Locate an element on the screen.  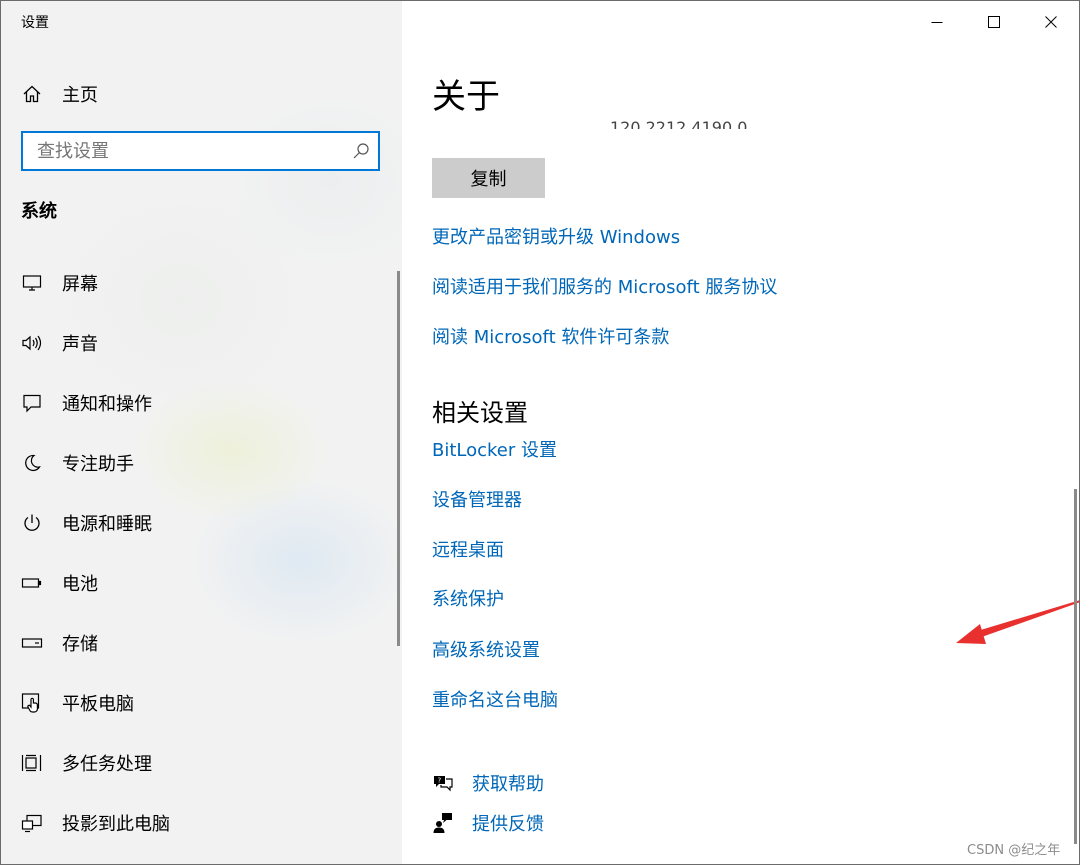
remote-desktop-link: 远程桌面 is located at coordinates (468, 549).